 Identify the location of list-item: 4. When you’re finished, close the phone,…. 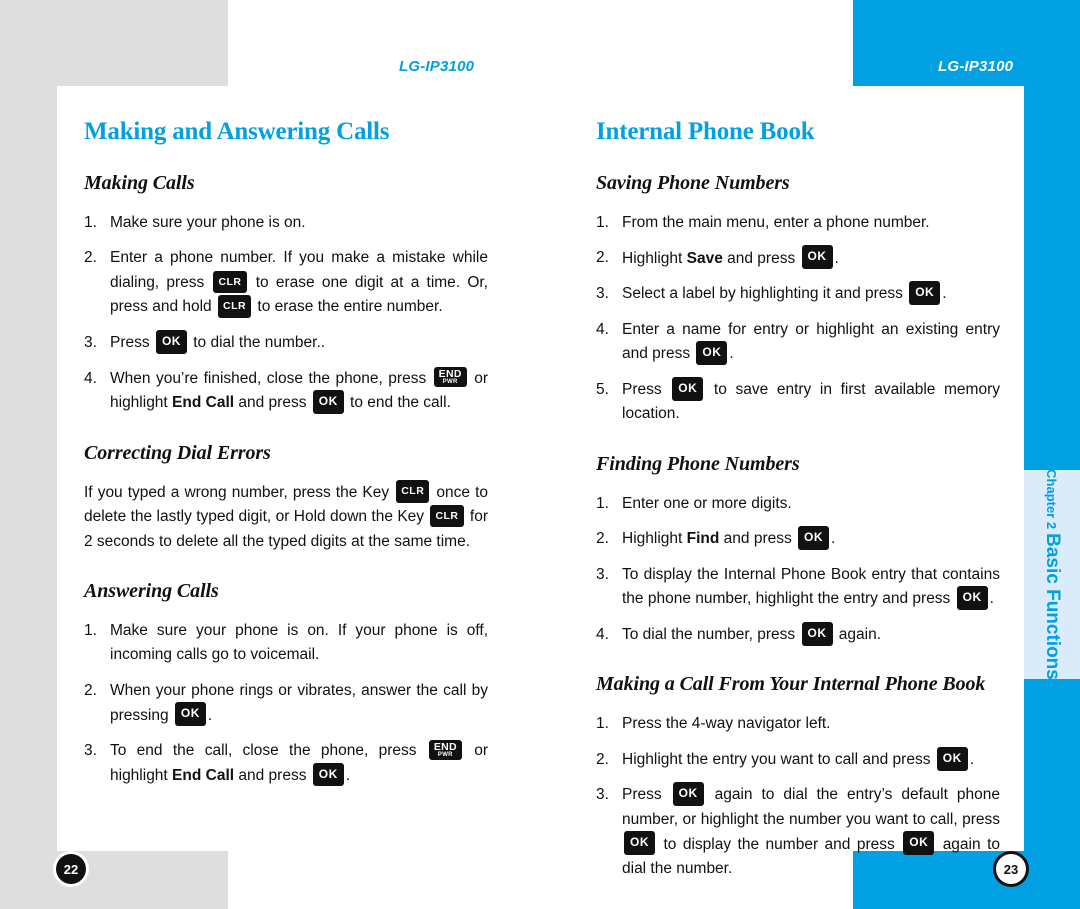
(286, 391).